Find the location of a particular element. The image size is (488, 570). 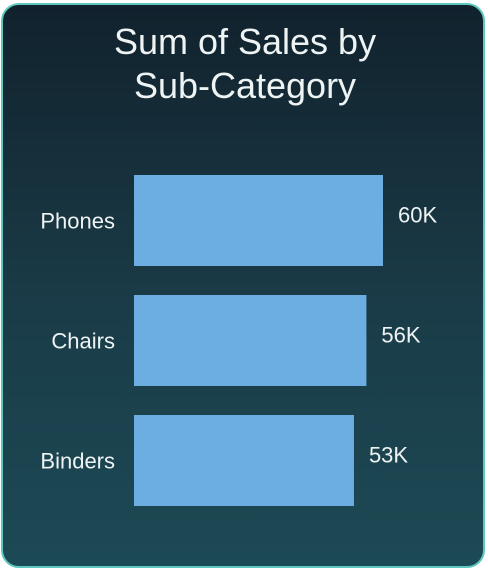

value-label-chairs: 56K is located at coordinates (400, 335).